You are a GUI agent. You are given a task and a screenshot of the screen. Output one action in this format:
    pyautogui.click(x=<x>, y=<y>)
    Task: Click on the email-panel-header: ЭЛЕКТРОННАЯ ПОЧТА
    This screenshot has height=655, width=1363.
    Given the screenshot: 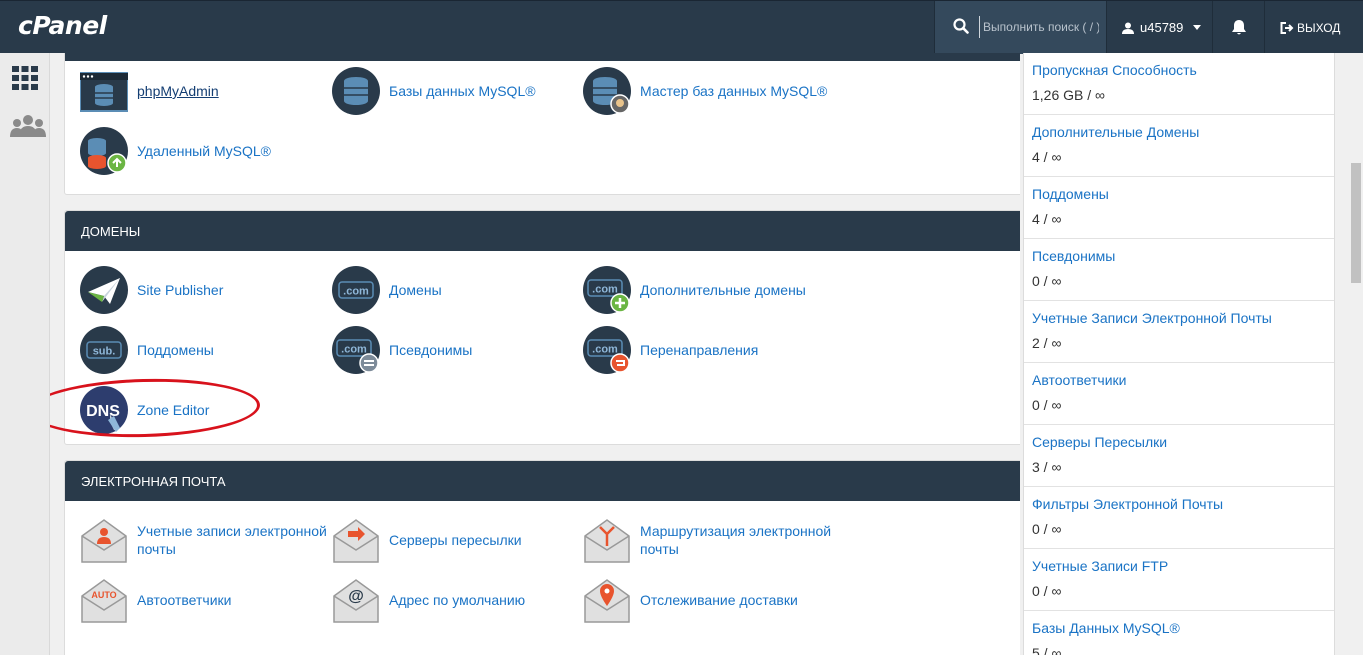 What is the action you would take?
    pyautogui.click(x=542, y=481)
    